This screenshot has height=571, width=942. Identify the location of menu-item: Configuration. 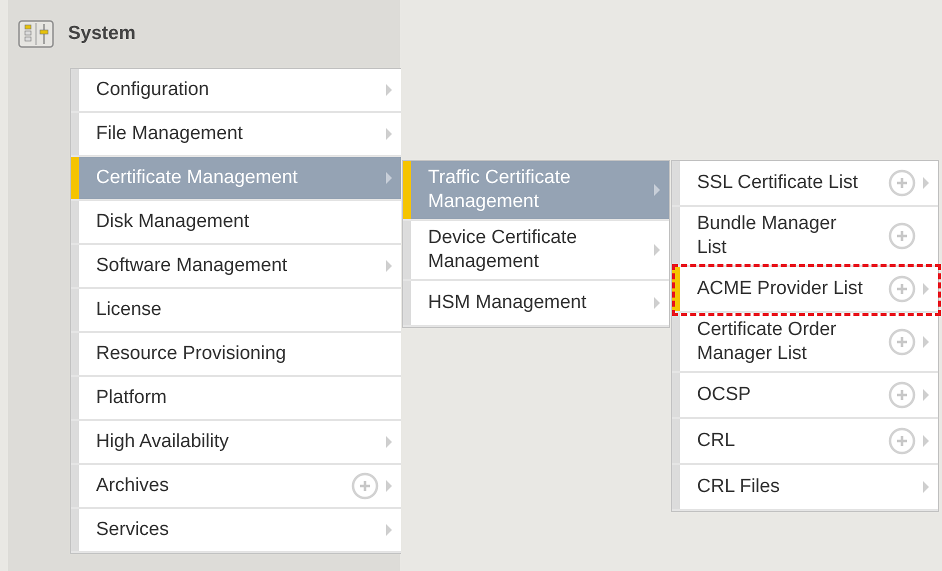
(236, 91).